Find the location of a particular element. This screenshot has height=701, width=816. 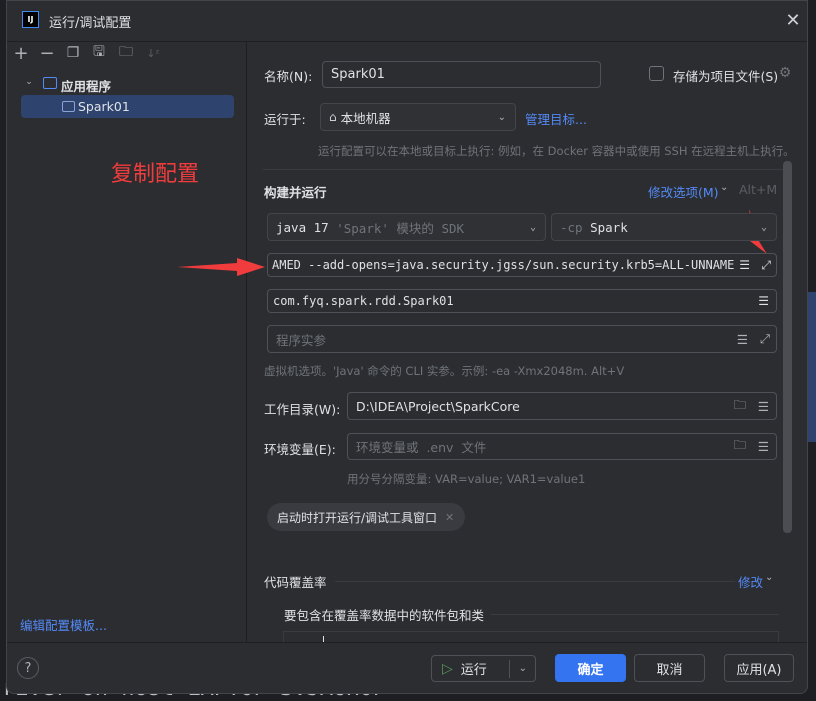

remove-chip-icon: ✕ is located at coordinates (449, 517).